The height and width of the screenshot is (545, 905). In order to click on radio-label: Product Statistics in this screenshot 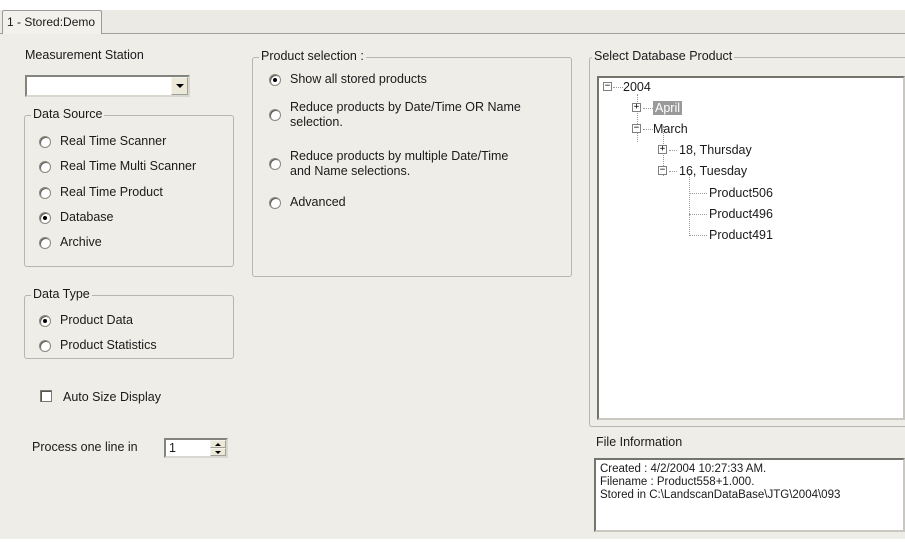, I will do `click(108, 345)`.